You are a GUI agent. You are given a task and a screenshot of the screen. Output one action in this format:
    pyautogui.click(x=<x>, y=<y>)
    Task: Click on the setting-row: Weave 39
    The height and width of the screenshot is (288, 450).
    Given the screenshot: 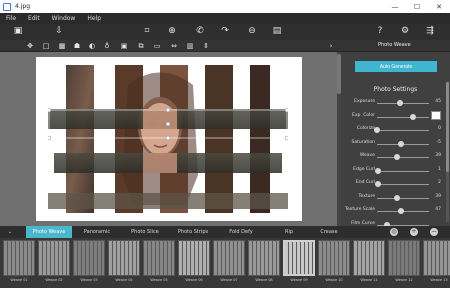 What is the action you would take?
    pyautogui.click(x=393, y=157)
    